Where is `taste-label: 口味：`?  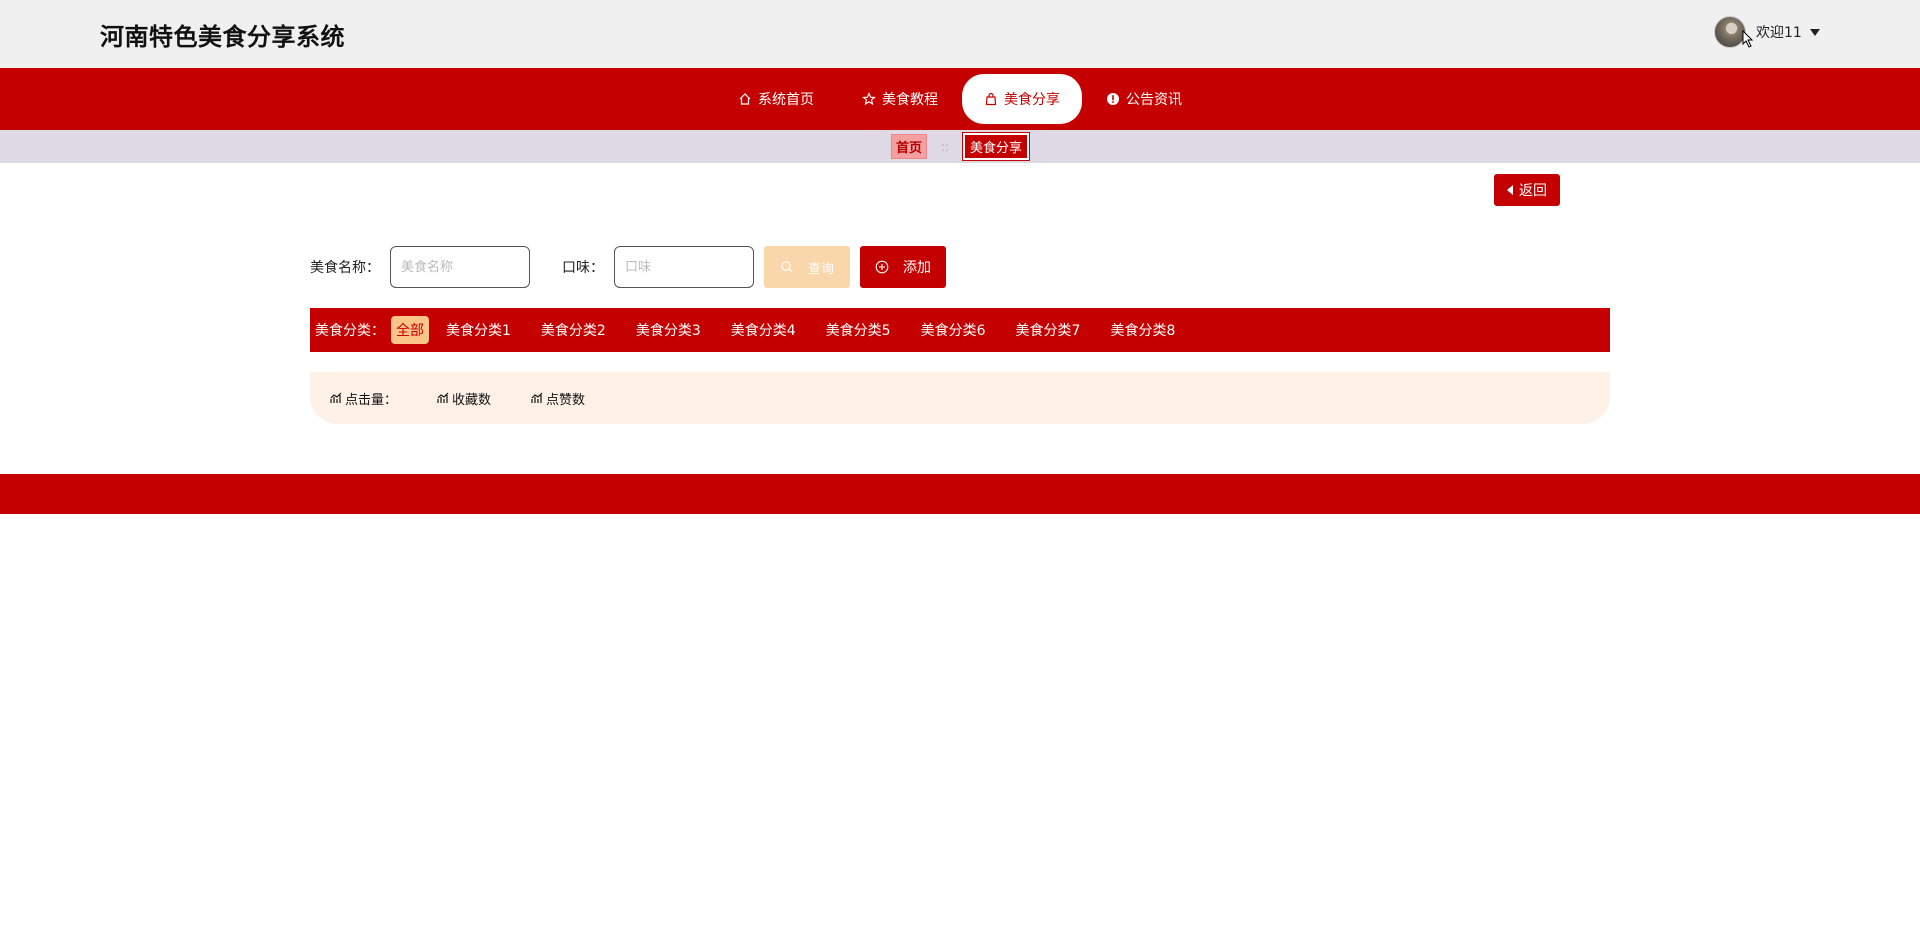 taste-label: 口味： is located at coordinates (583, 268).